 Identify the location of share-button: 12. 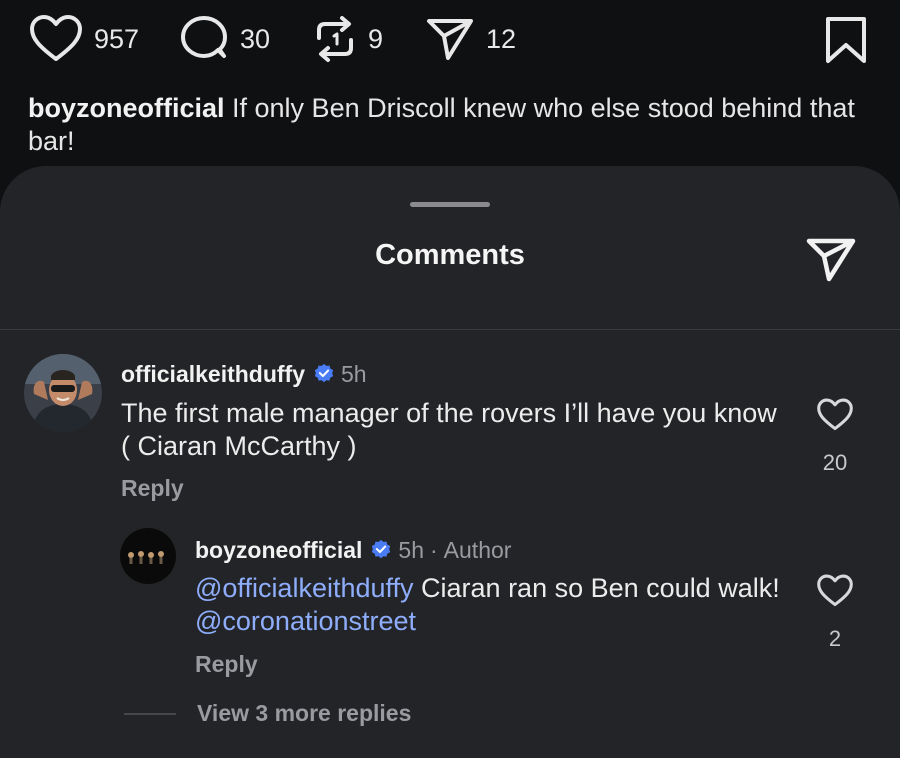
(470, 39).